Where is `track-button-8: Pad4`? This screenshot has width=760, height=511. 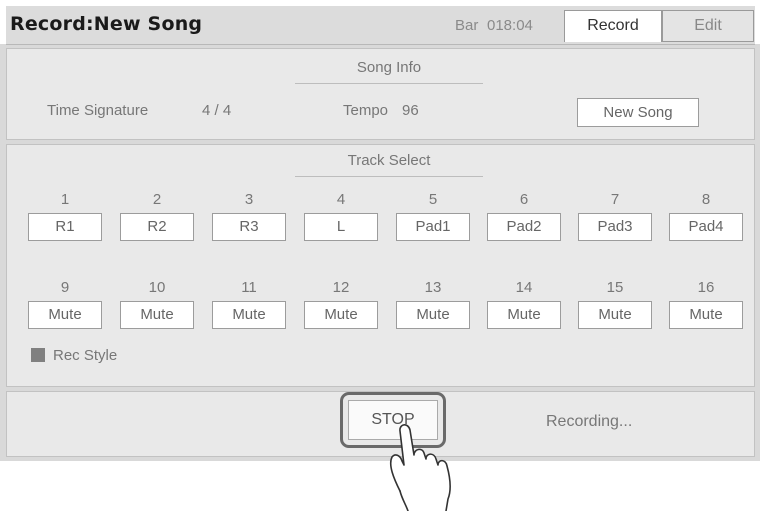
track-button-8: Pad4 is located at coordinates (706, 227).